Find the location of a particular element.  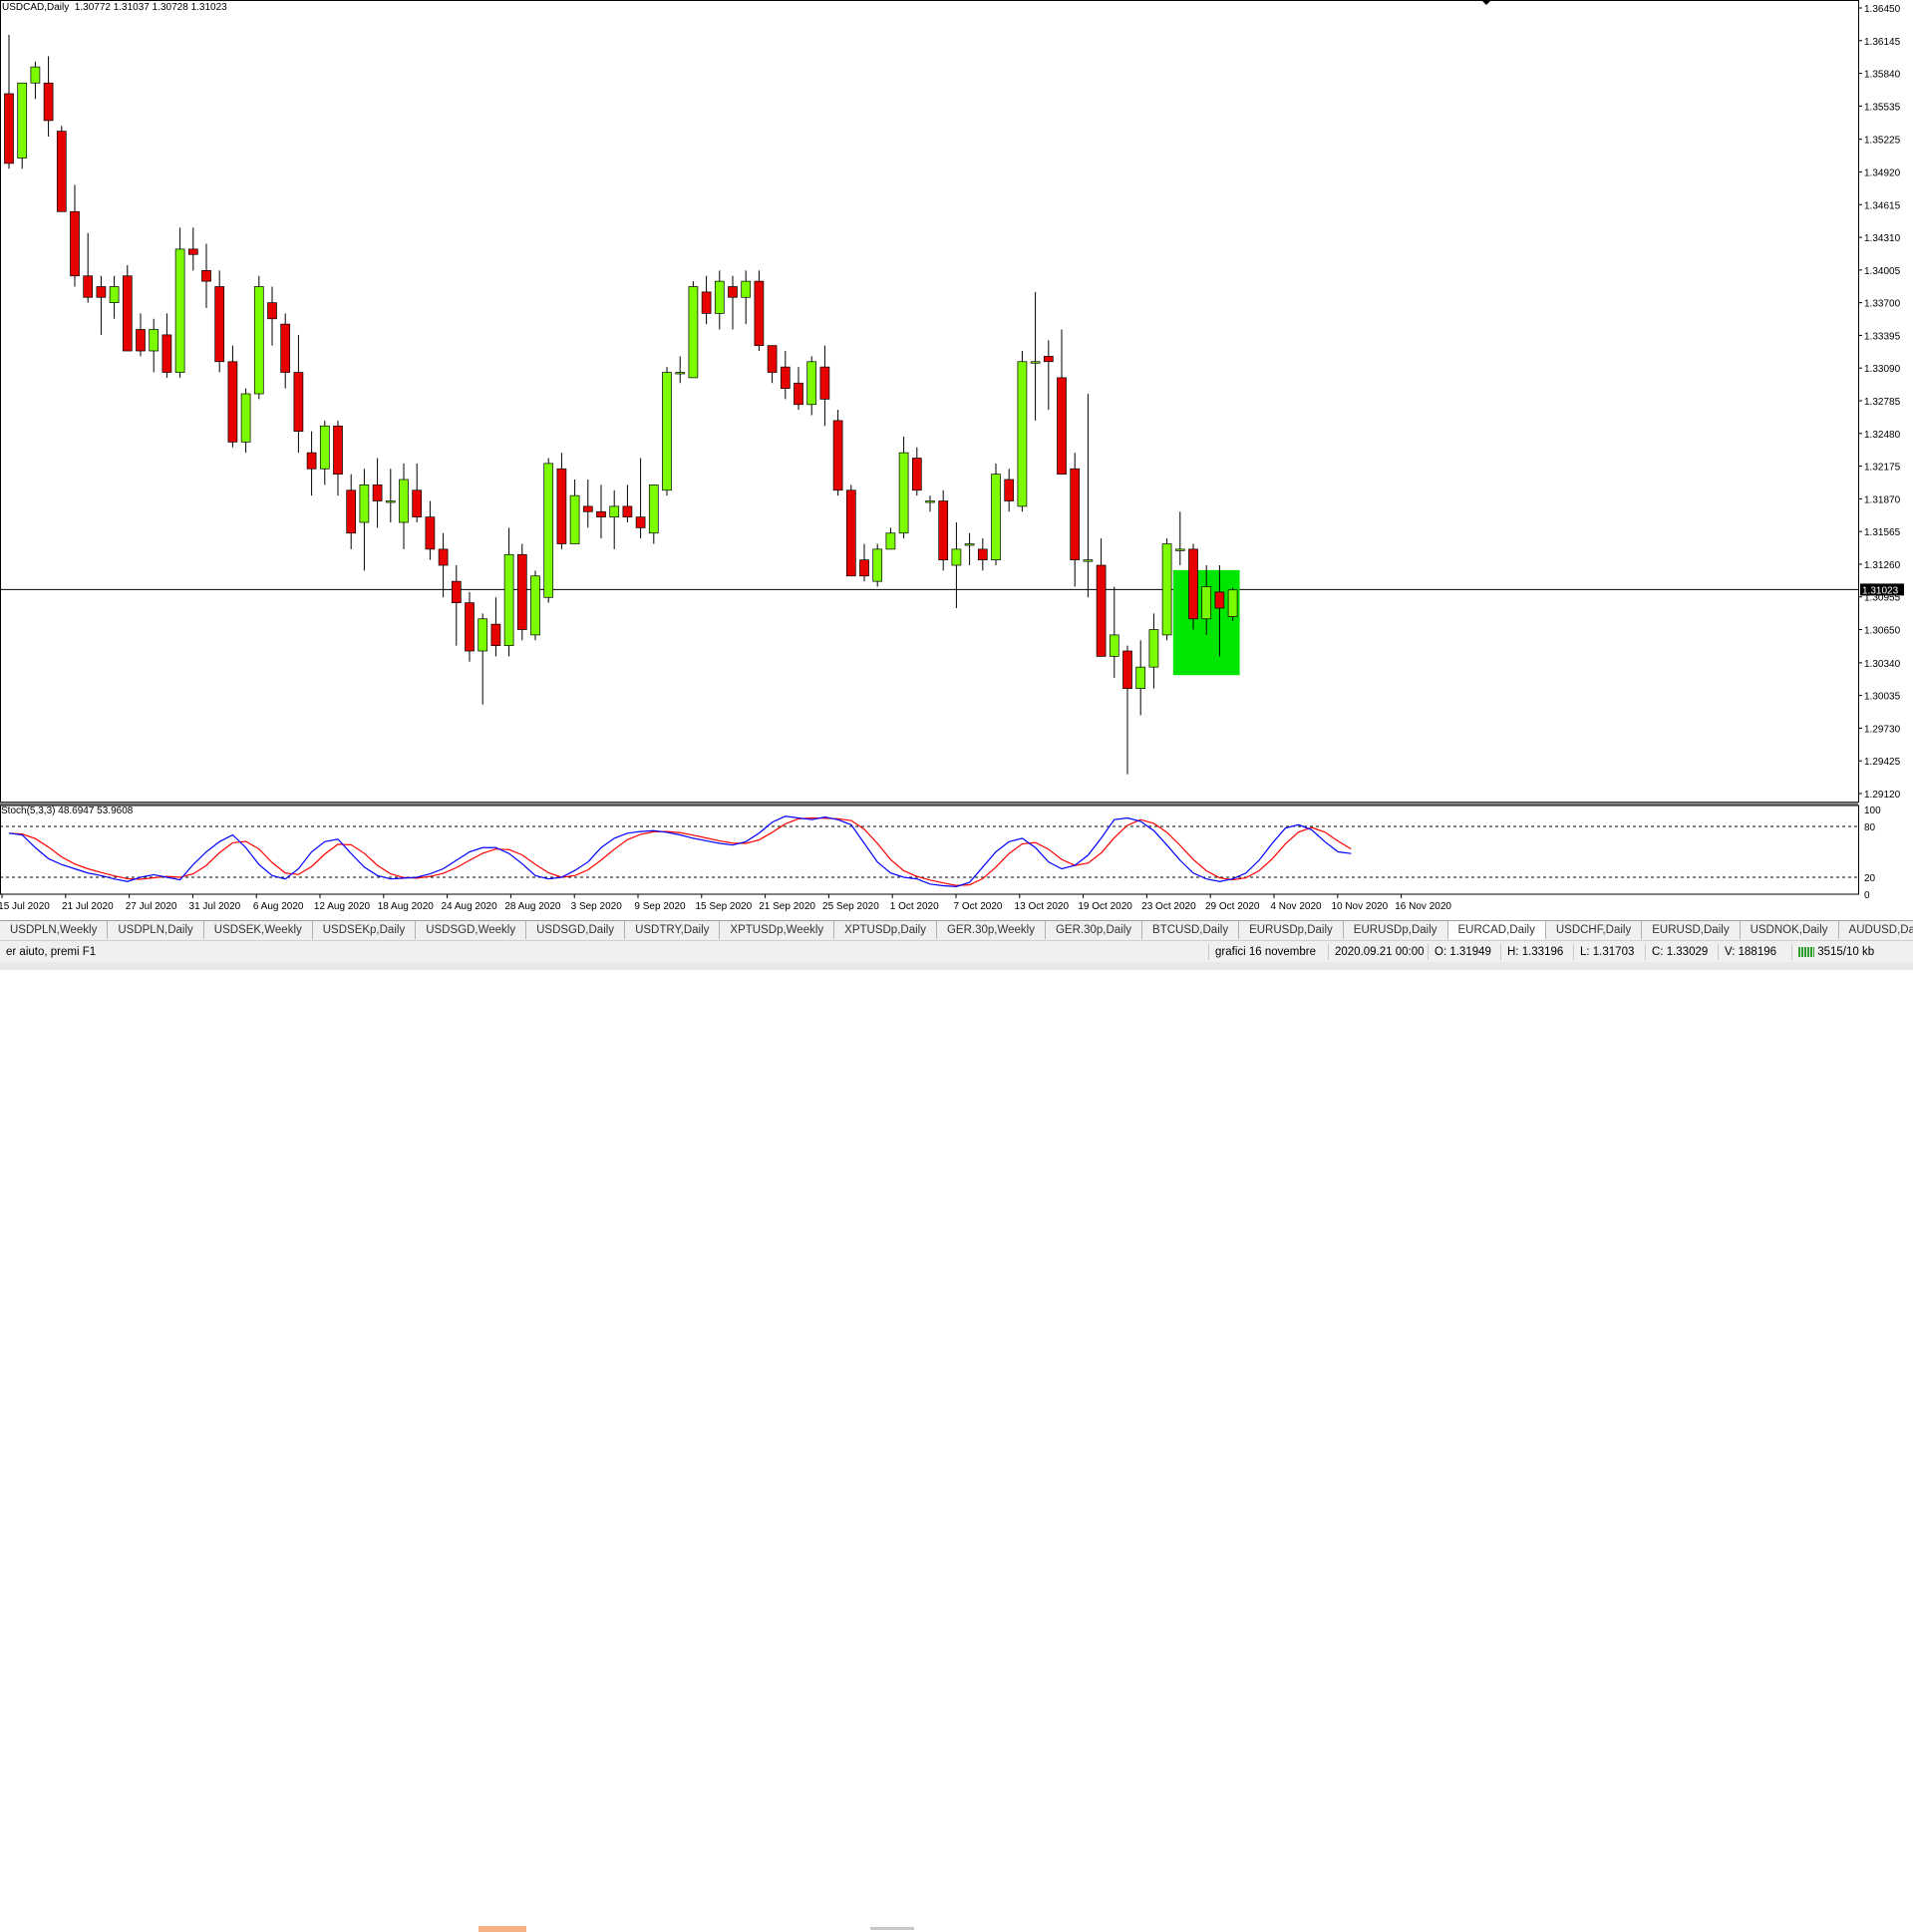

symbol-tab: USDSEK,Weekly is located at coordinates (258, 930).